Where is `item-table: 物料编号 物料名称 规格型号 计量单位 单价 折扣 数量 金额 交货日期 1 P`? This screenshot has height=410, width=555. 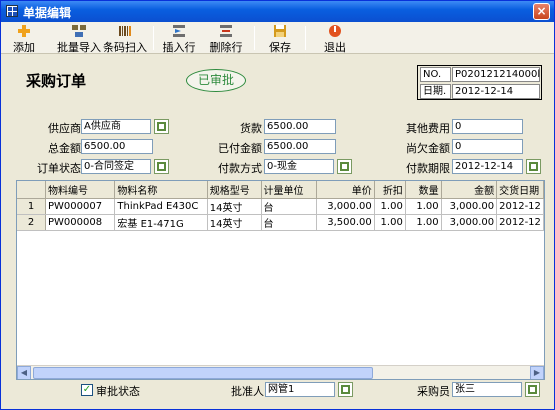
item-table: 物料编号 物料名称 规格型号 计量单位 单价 折扣 数量 金额 交货日期 1 P is located at coordinates (280, 206).